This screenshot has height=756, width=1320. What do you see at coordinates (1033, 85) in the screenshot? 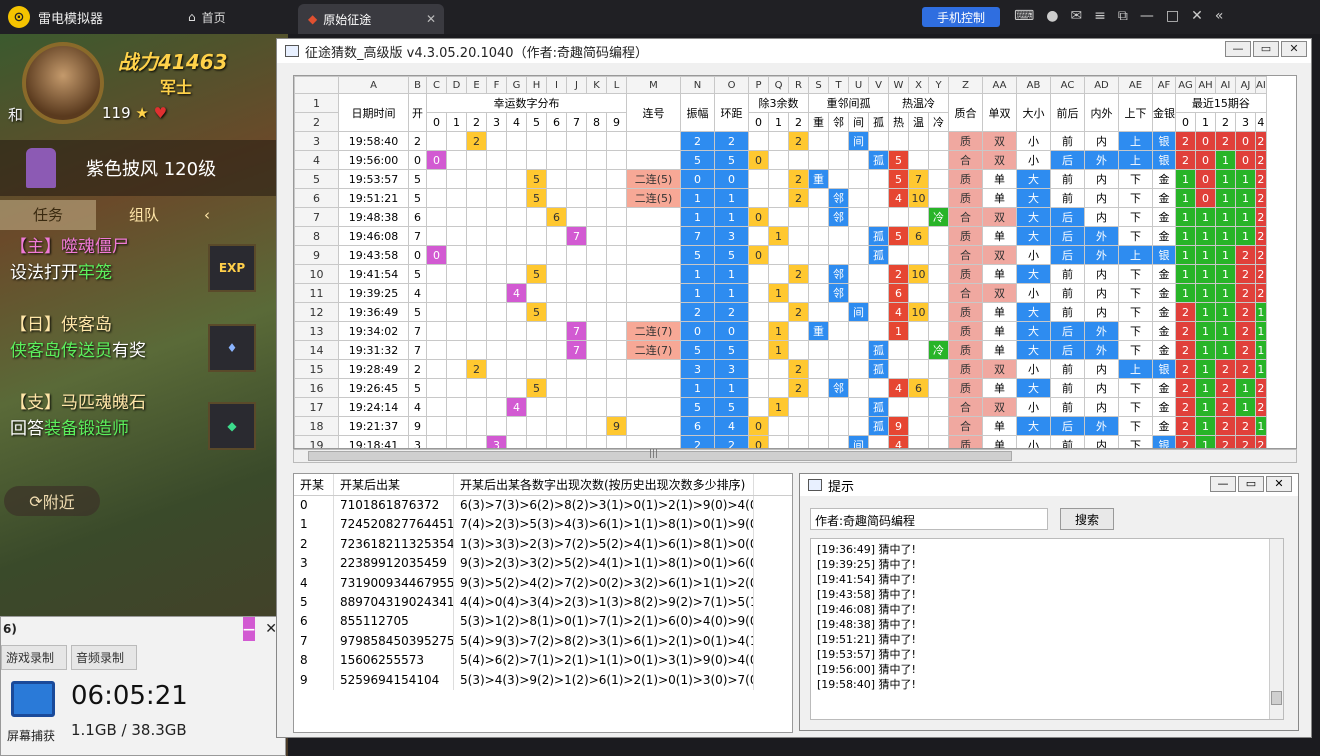
I see `col-letter: AB` at bounding box center [1033, 85].